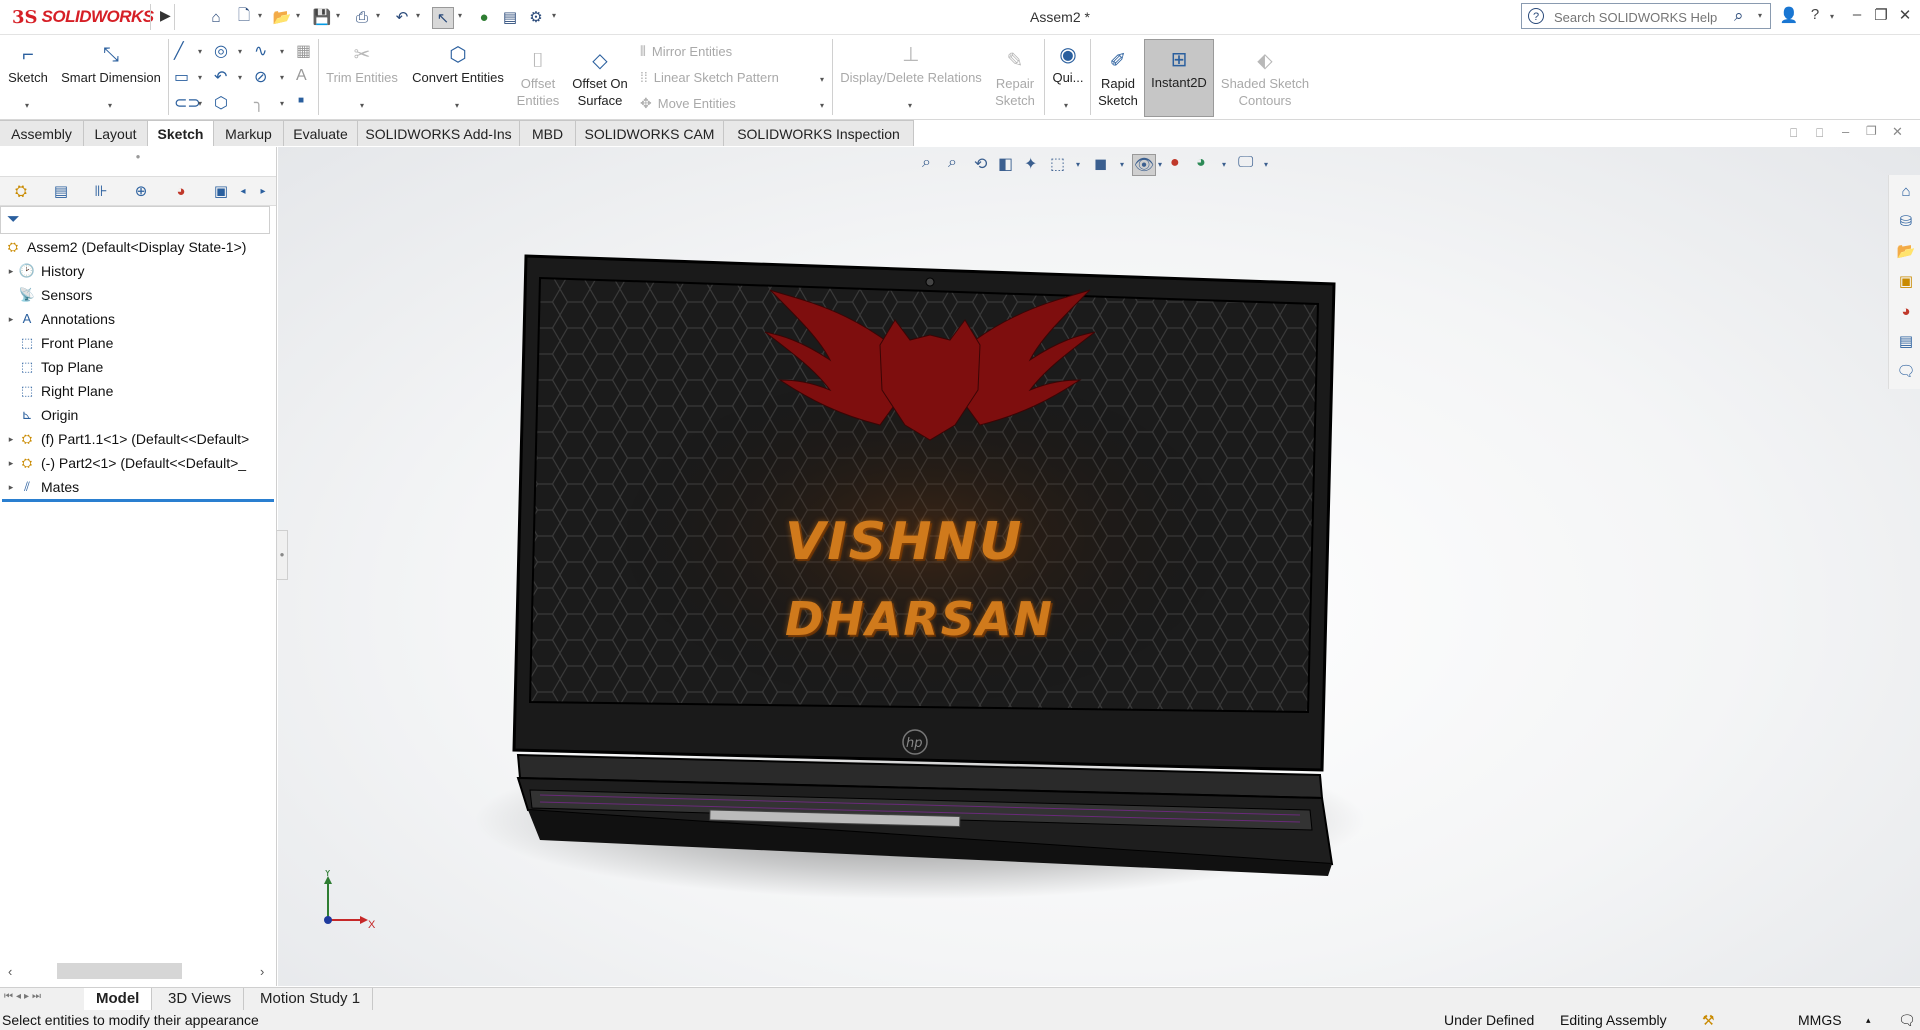  What do you see at coordinates (484, 17) in the screenshot?
I see `traffic-light-icon: ●` at bounding box center [484, 17].